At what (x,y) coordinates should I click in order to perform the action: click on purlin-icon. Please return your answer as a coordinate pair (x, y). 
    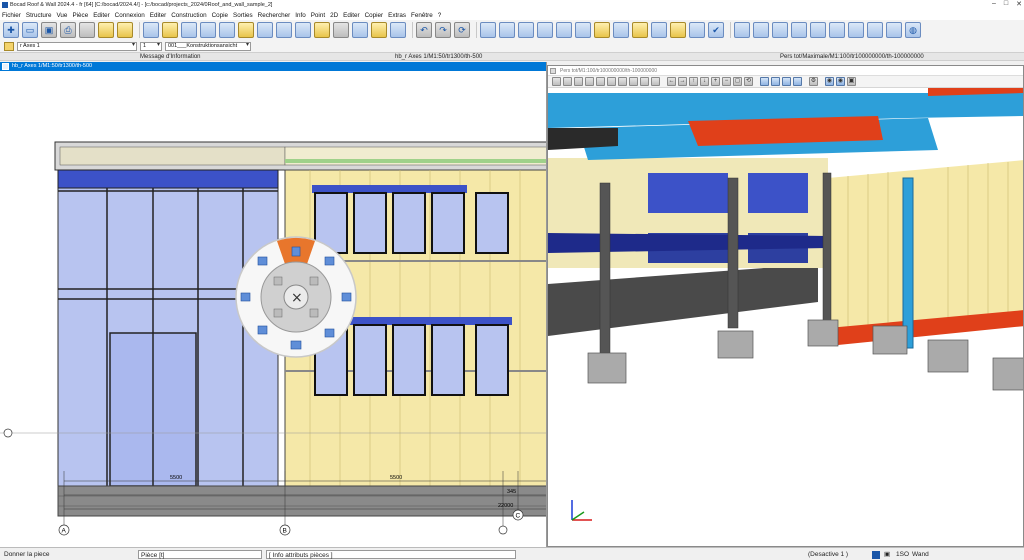
    Looking at the image, I should click on (602, 30).